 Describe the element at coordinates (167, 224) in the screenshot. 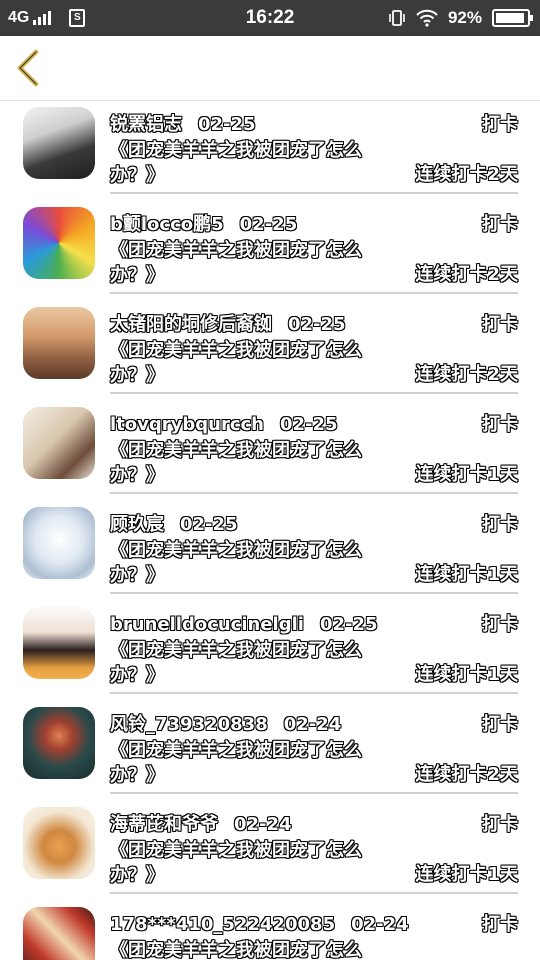

I see `user-name: b颤locco鹏5` at that location.